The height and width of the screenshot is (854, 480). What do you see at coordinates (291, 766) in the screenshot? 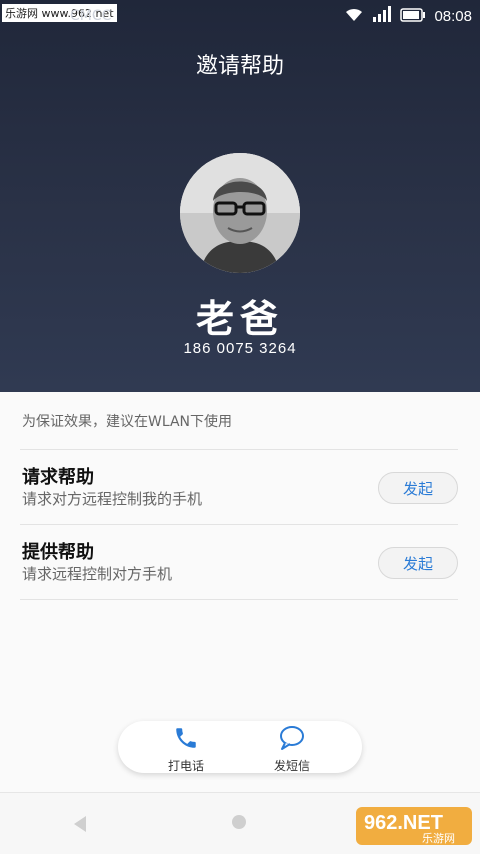
I see `sms-label: 发短信` at bounding box center [291, 766].